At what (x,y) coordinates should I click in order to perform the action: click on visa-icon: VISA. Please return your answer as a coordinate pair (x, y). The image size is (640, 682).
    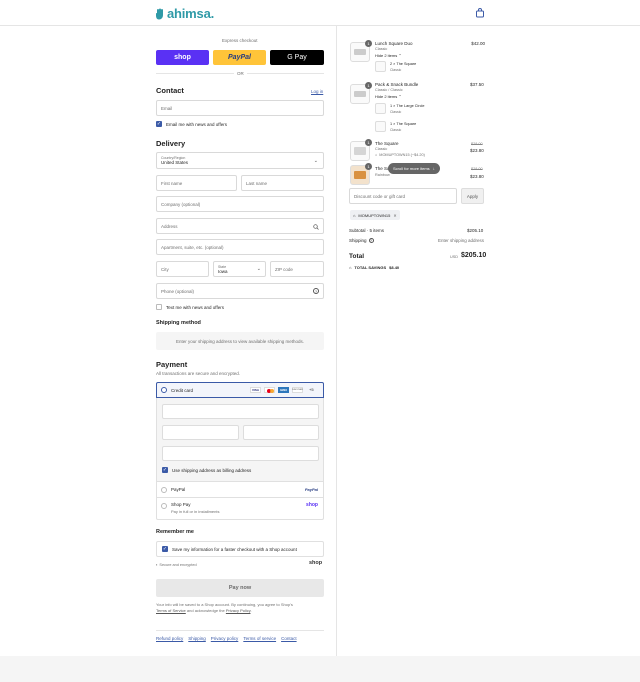
    Looking at the image, I should click on (255, 390).